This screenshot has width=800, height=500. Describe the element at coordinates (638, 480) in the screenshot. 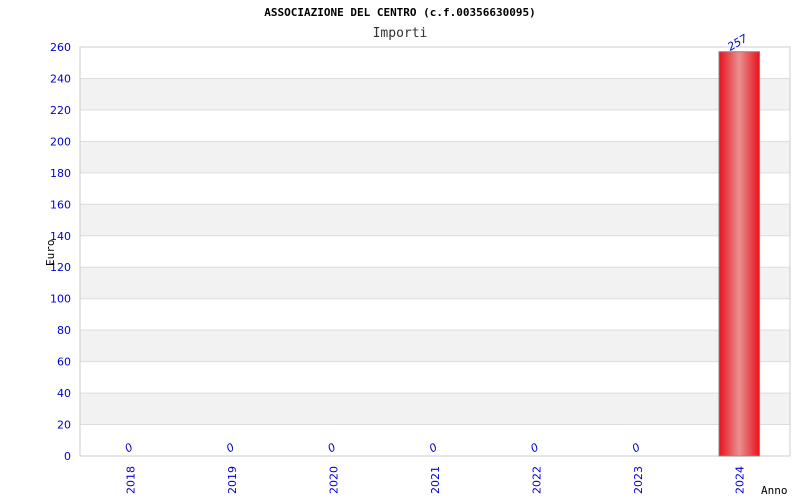

I see `x-tick-label: 2023` at that location.